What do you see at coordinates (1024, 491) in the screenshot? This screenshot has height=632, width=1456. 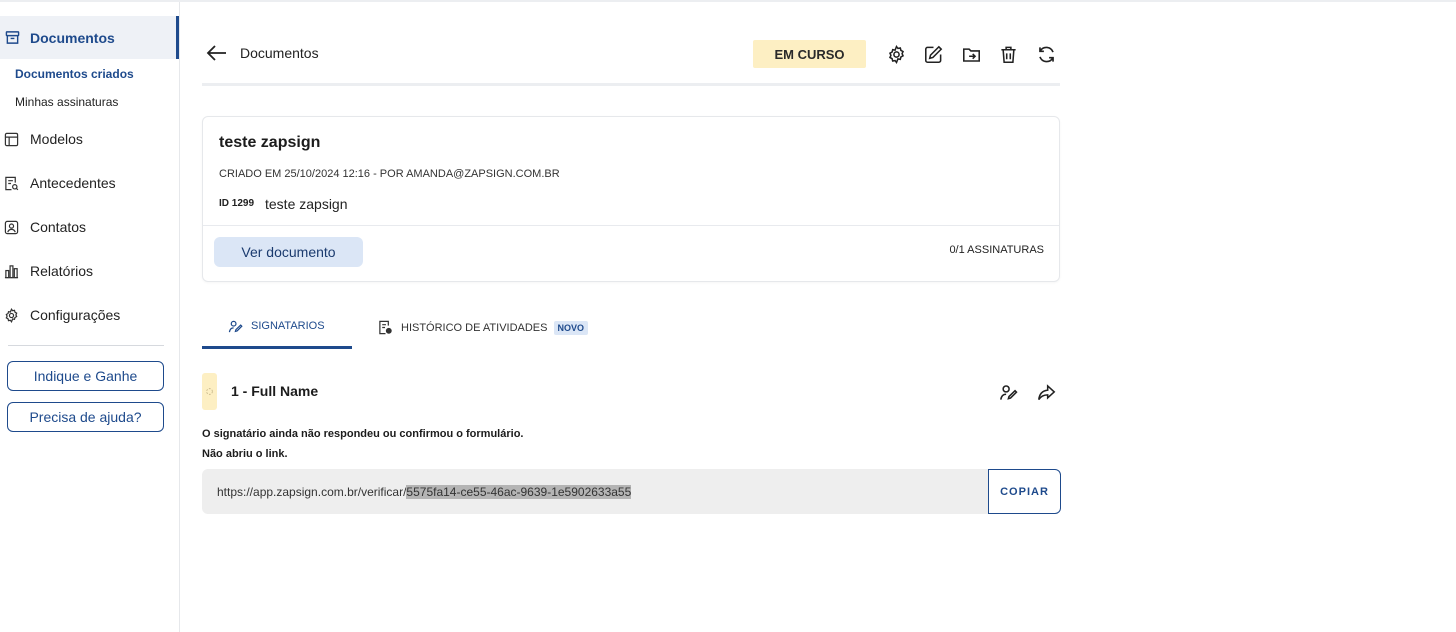 I see `copy-button: COPIAR` at bounding box center [1024, 491].